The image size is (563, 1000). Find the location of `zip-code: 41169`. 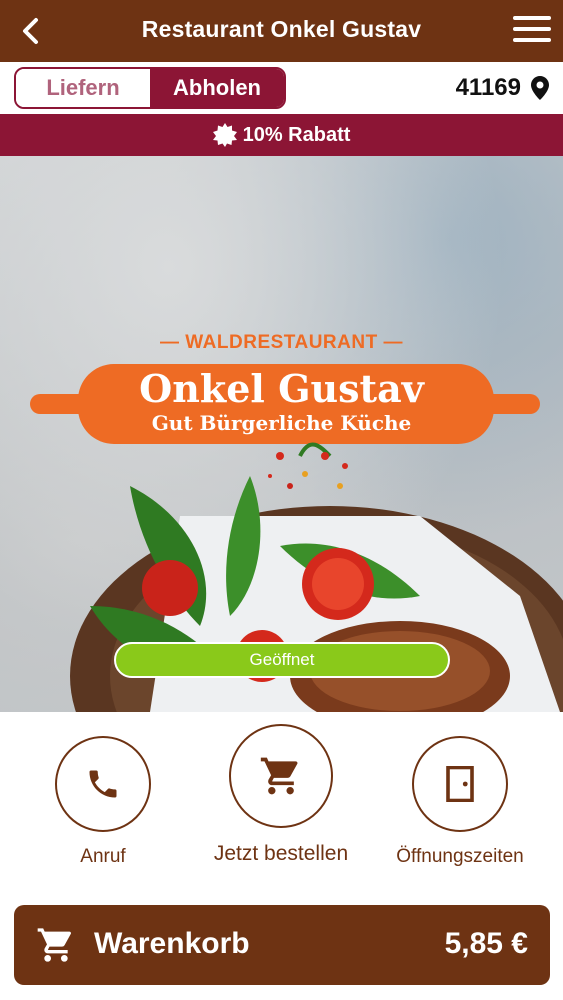

zip-code: 41169 is located at coordinates (488, 87).